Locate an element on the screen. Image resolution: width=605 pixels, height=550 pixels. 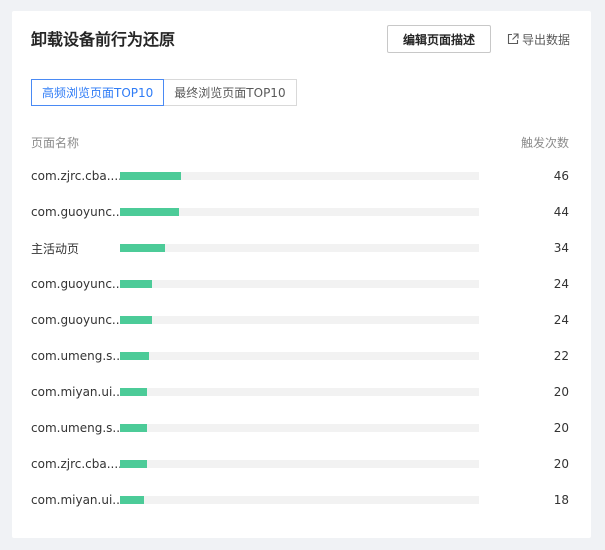
table-row: com.guoyunc... 44 is located at coordinates (300, 212).